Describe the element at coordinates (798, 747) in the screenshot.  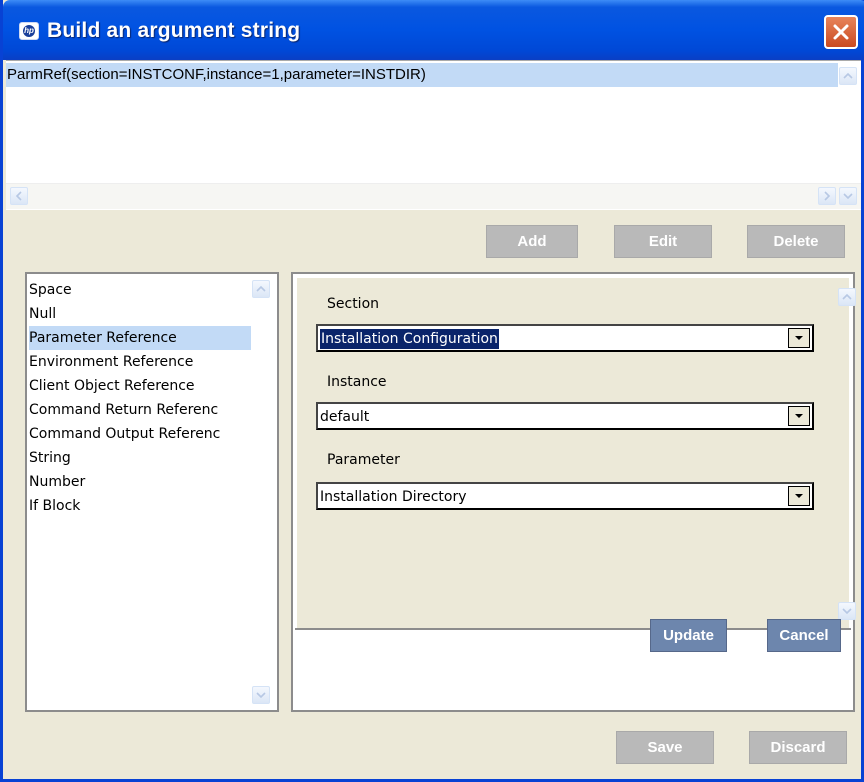
I see `discard-button: Discard` at that location.